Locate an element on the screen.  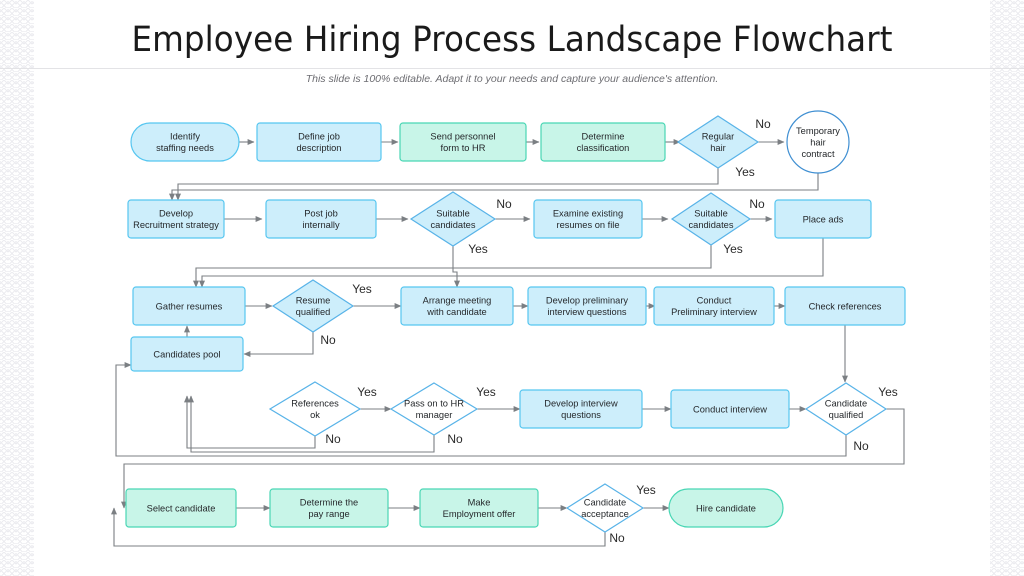
node-label: Define job description is located at coordinates (319, 142).